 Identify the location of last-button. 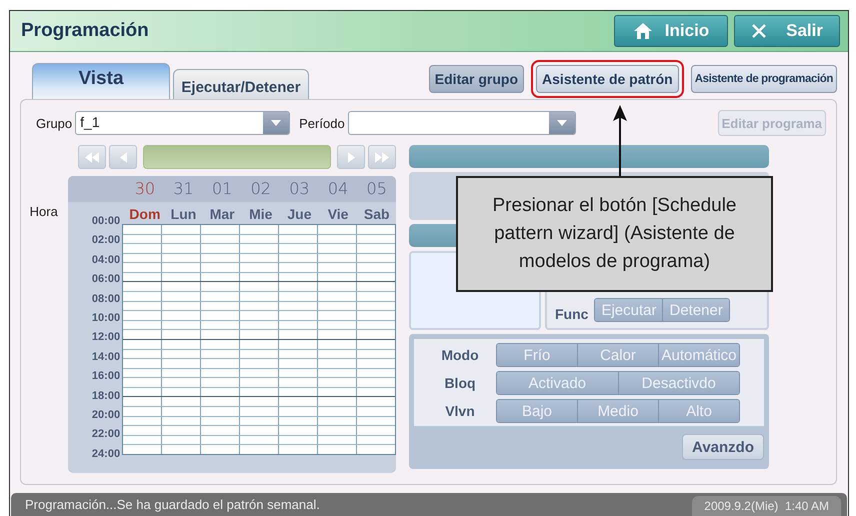
(382, 157).